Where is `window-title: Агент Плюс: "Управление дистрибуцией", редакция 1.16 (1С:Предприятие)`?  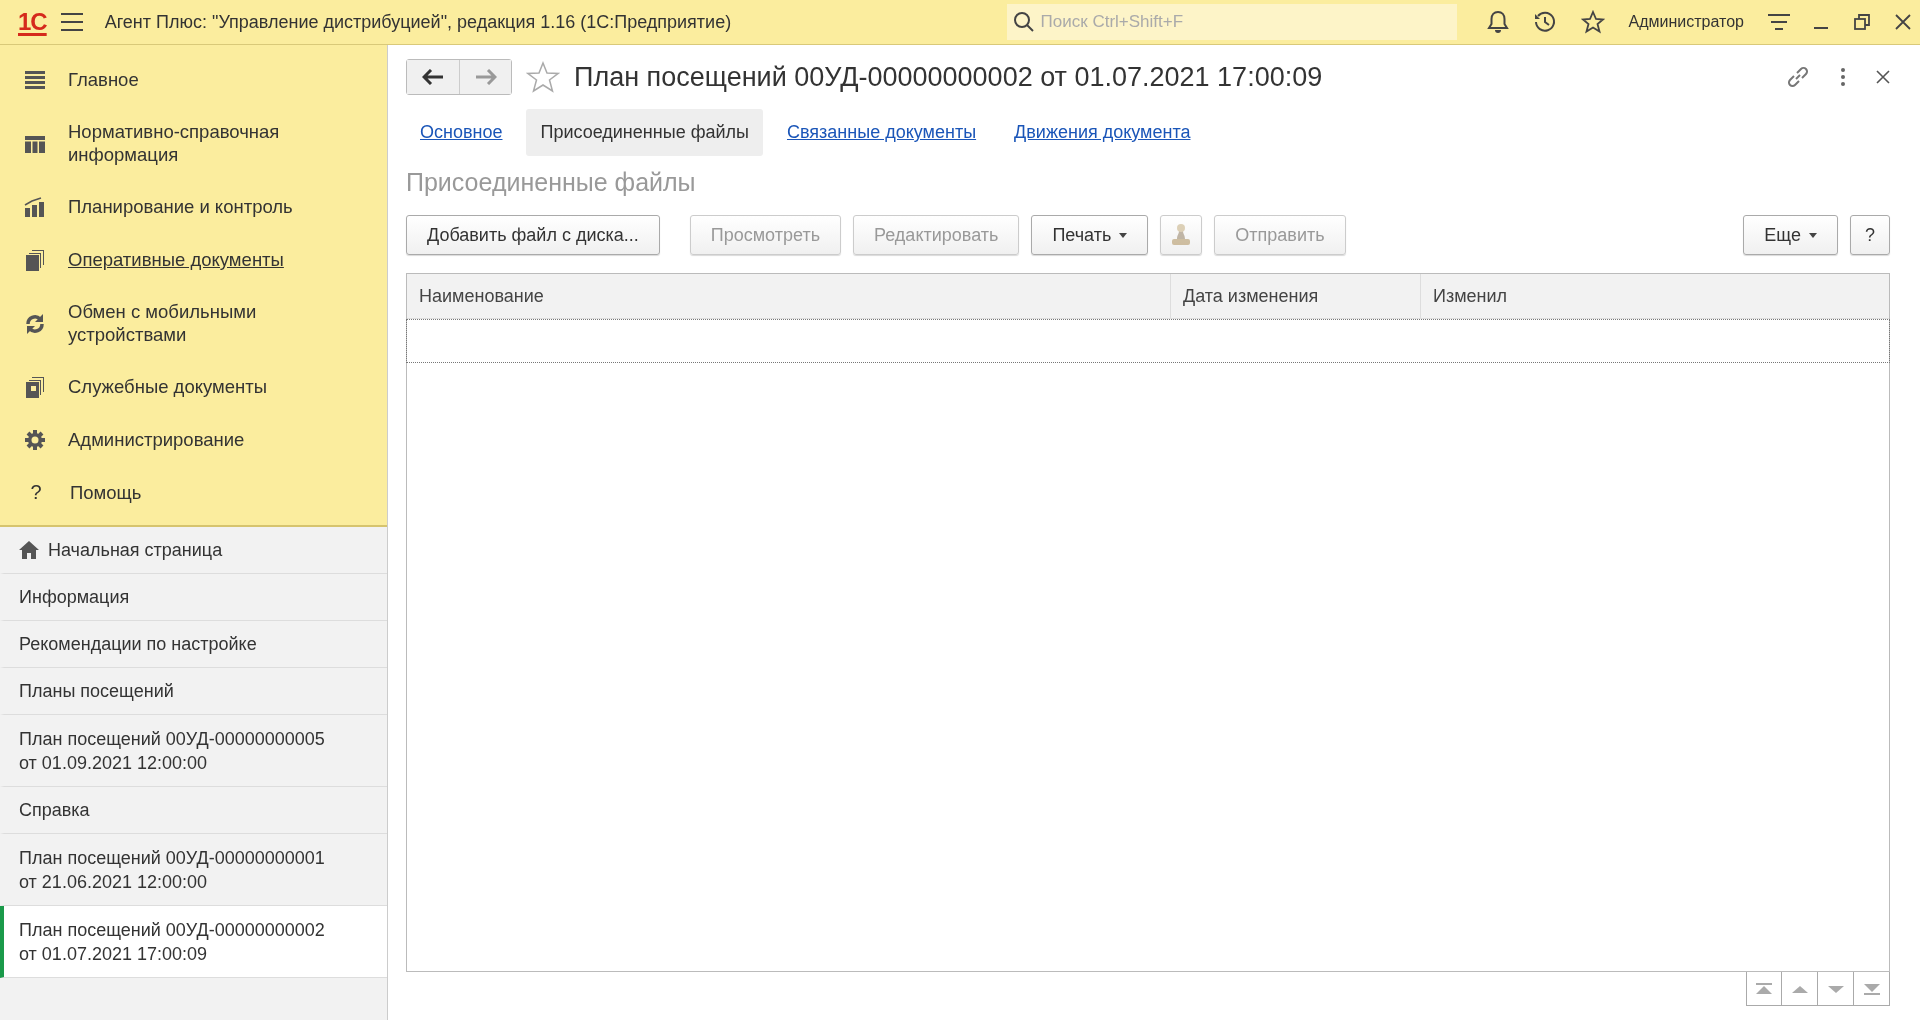
window-title: Агент Плюс: "Управление дистрибуцией", редакция 1.16 (1С:Предприятие) is located at coordinates (418, 22).